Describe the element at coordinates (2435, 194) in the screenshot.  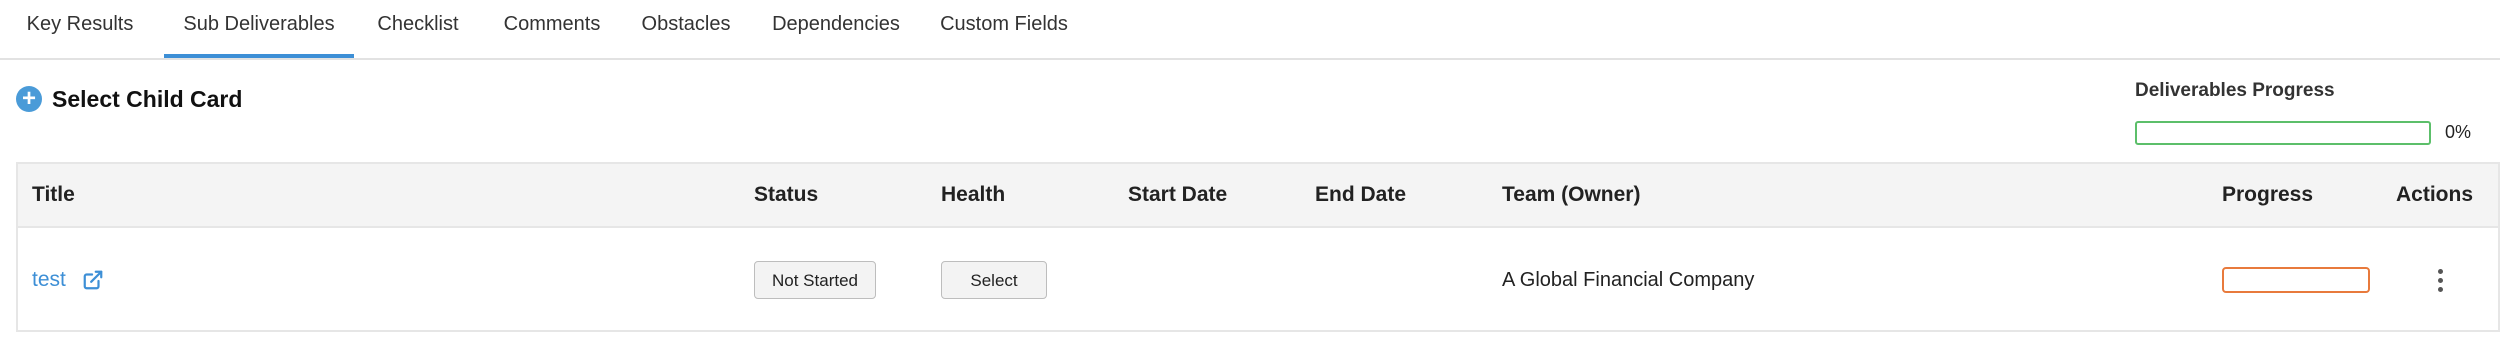
I see `column-header-actions: Actions` at that location.